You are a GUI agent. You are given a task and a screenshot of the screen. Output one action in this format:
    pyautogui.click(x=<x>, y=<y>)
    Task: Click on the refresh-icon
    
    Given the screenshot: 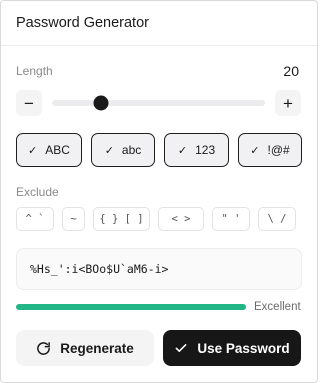 What is the action you would take?
    pyautogui.click(x=44, y=348)
    